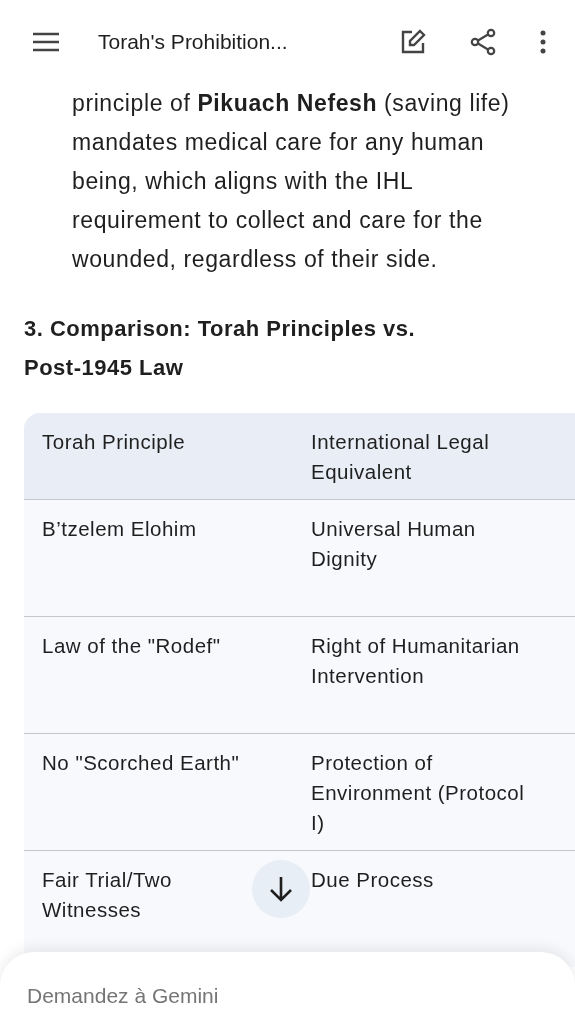 This screenshot has width=575, height=1023. Describe the element at coordinates (114, 442) in the screenshot. I see `column-header: Torah Principle` at that location.